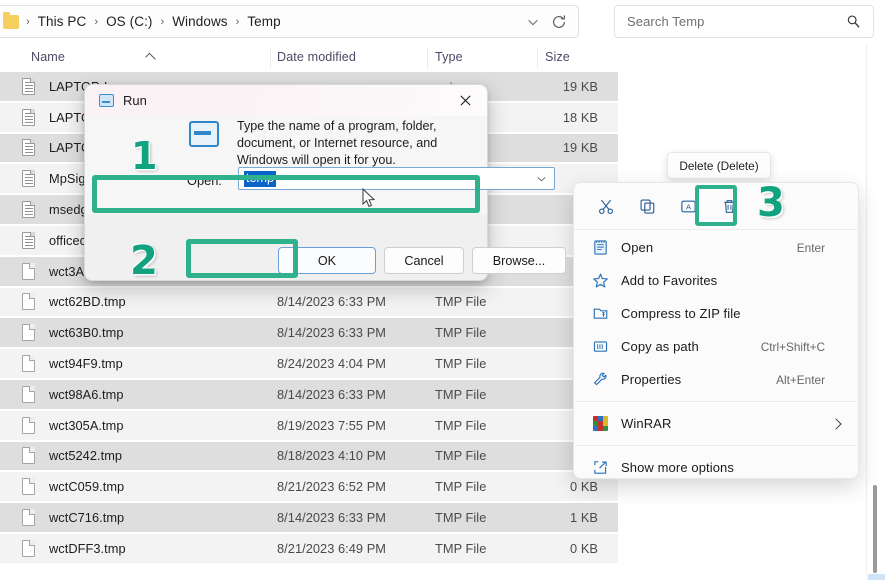  I want to click on menu-item-properties: Properties Alt+Enter, so click(716, 379).